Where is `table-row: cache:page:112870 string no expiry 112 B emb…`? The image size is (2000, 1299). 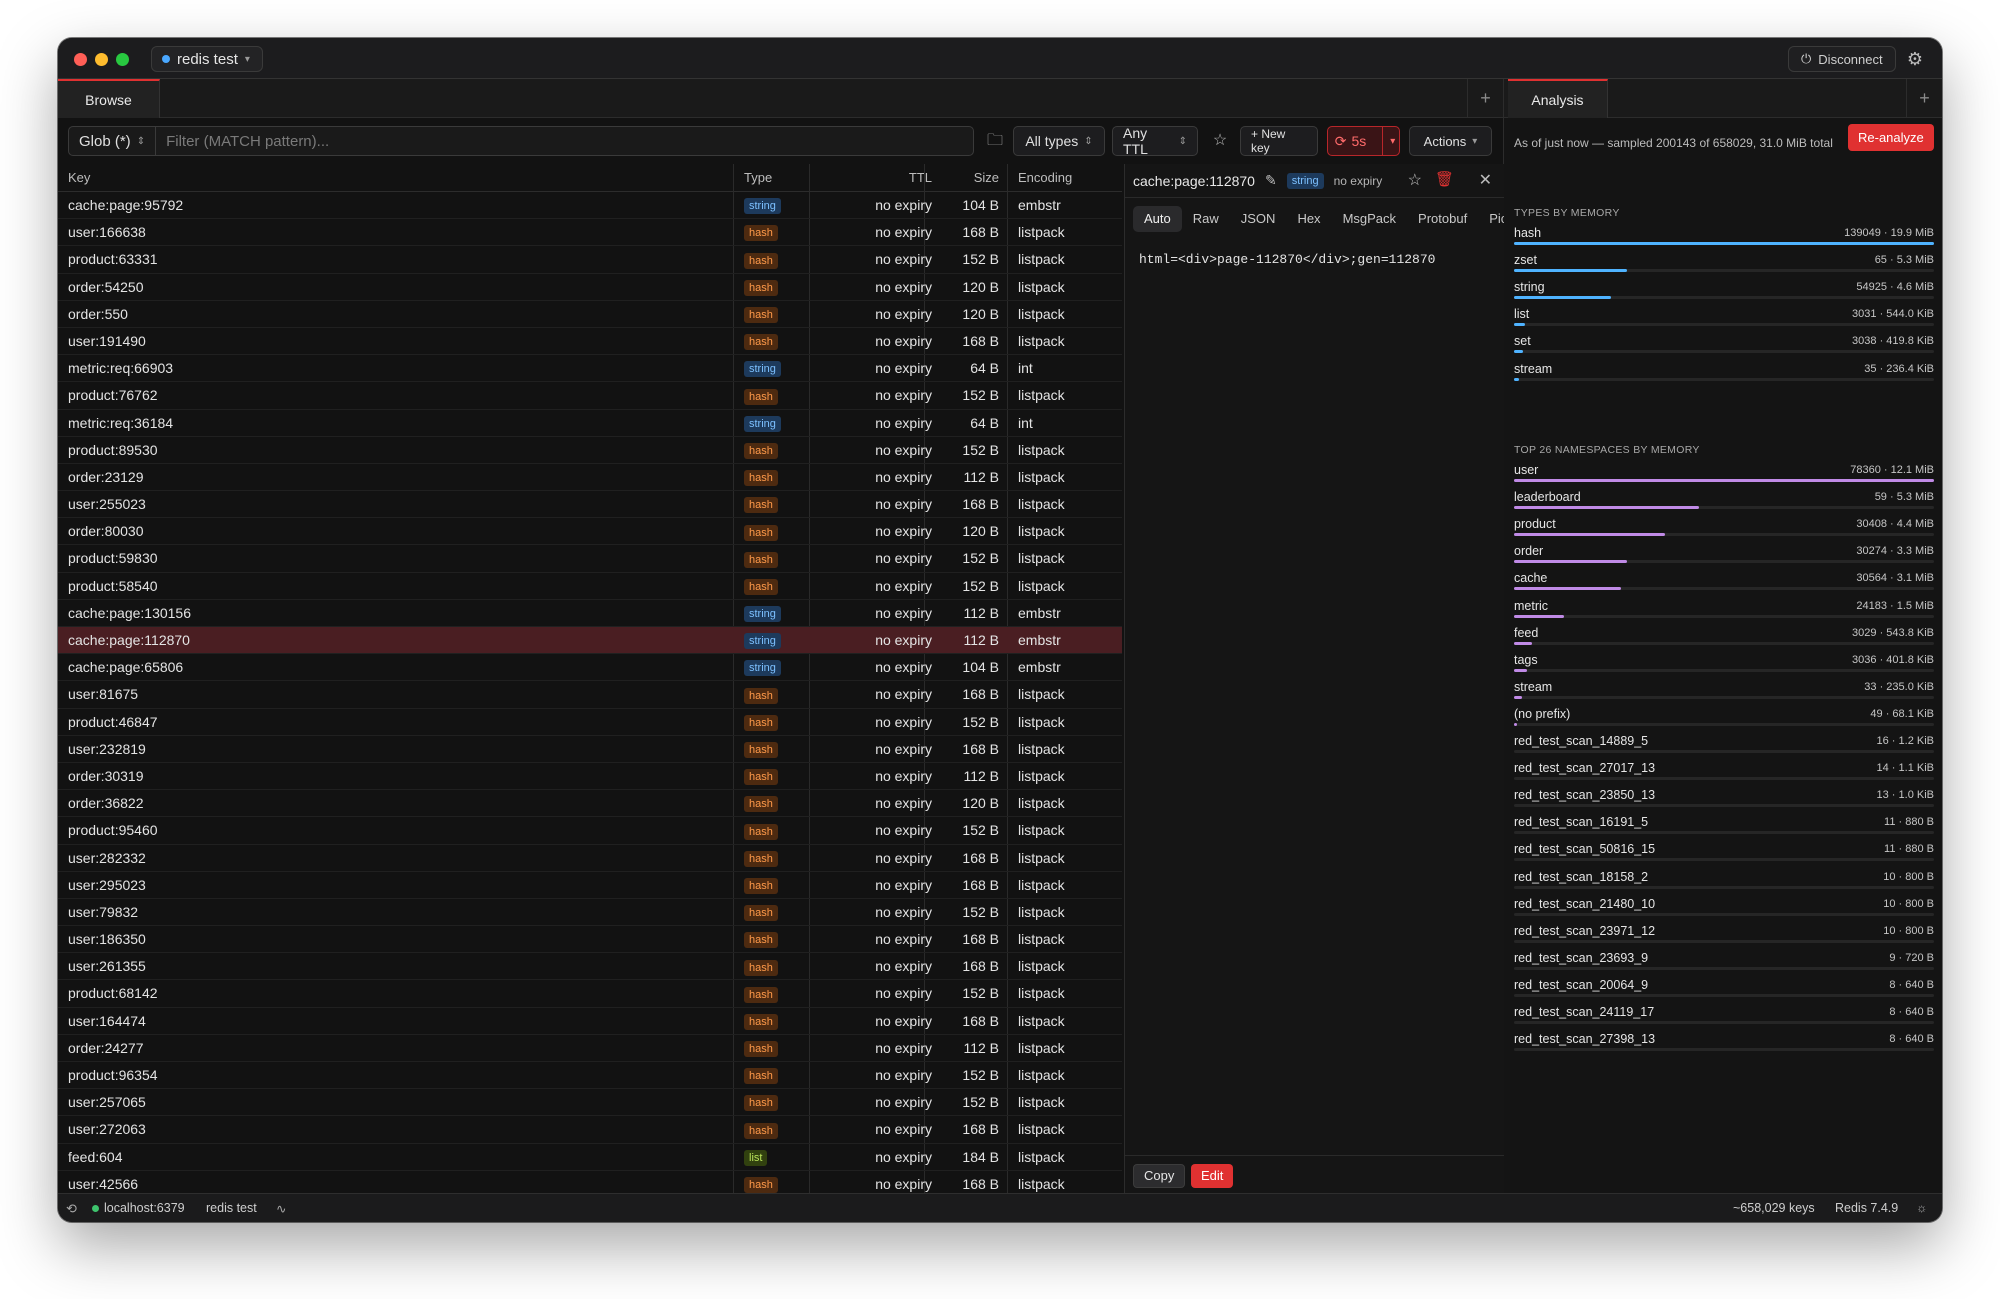
table-row: cache:page:112870 string no expiry 112 B emb… is located at coordinates (590, 641).